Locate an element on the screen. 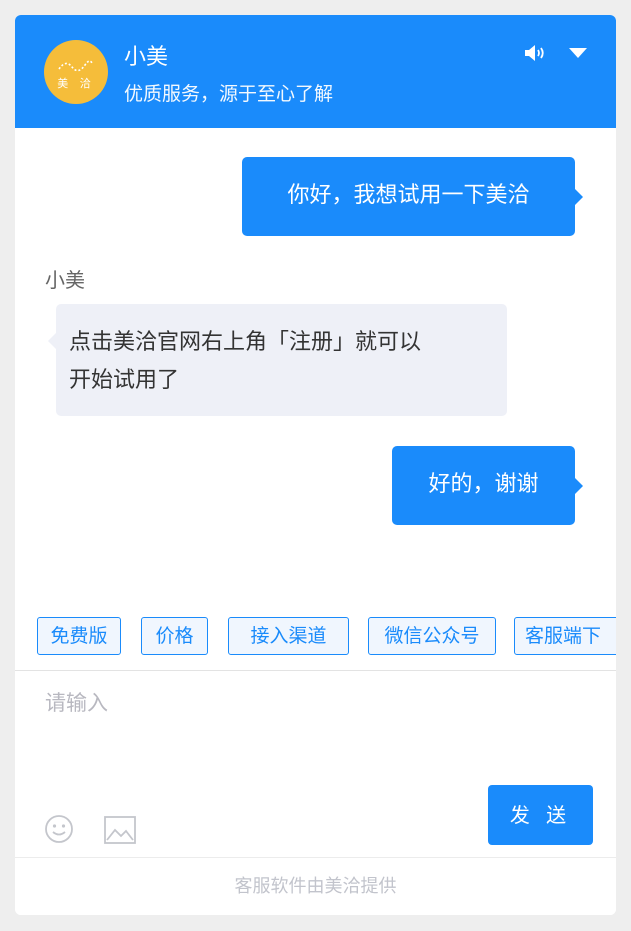 Image resolution: width=631 pixels, height=931 pixels. visitor-message: 你好，我想试用一下美洽 is located at coordinates (412, 196).